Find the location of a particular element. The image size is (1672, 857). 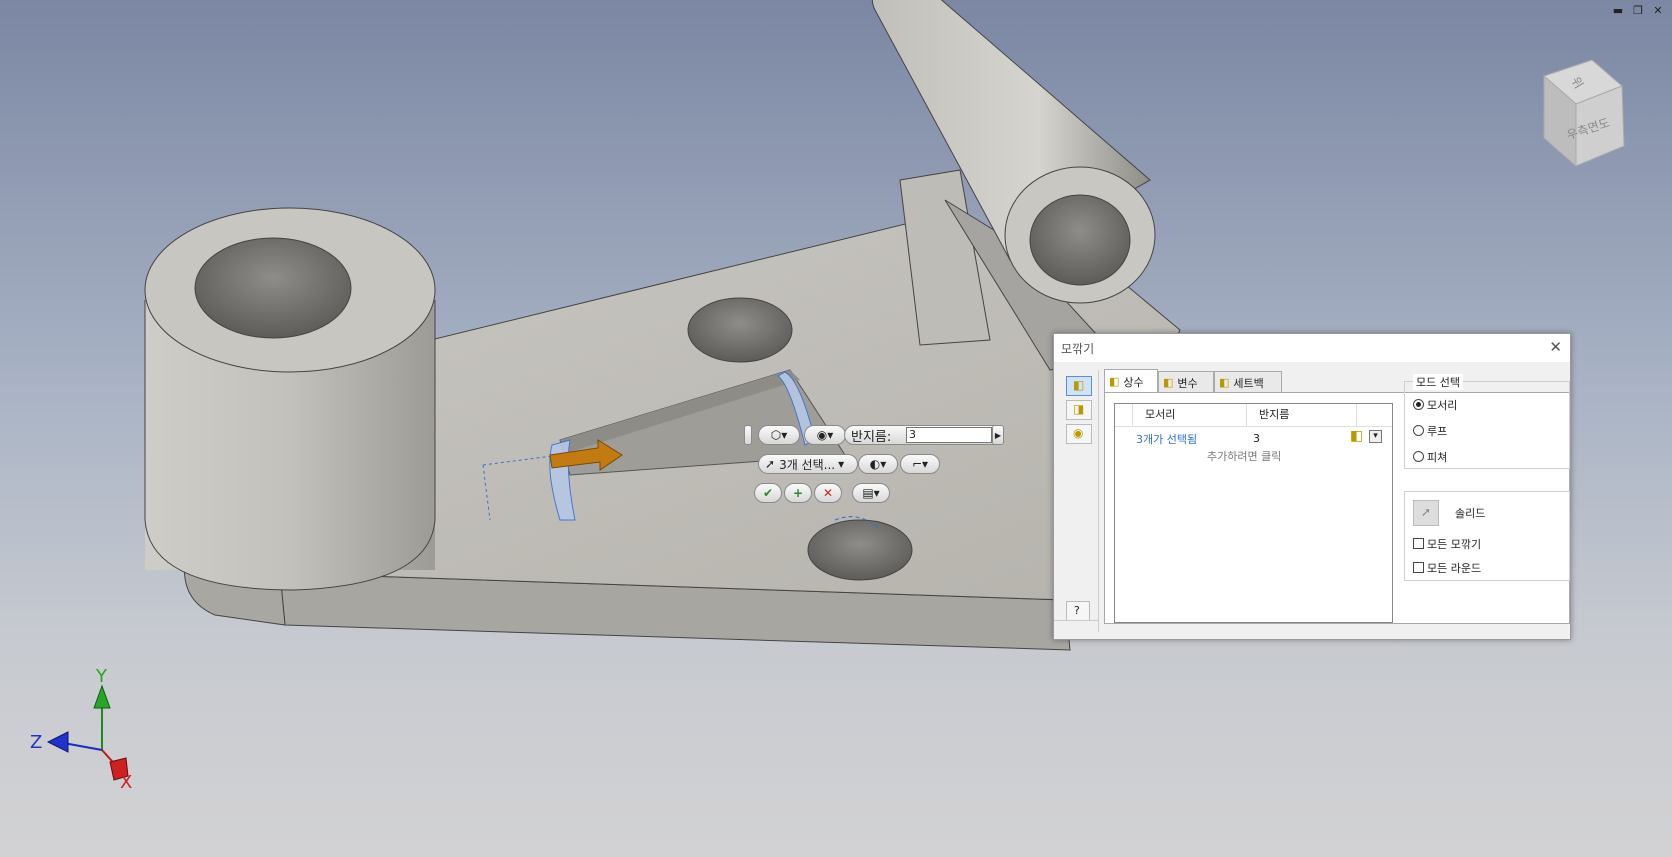

dialog-divider is located at coordinates (1098, 501).